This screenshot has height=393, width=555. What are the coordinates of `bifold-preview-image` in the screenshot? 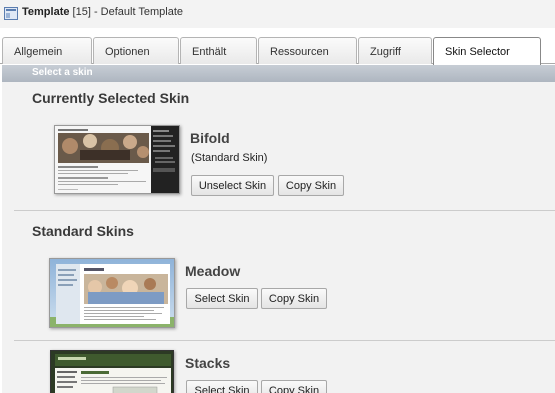 It's located at (117, 159).